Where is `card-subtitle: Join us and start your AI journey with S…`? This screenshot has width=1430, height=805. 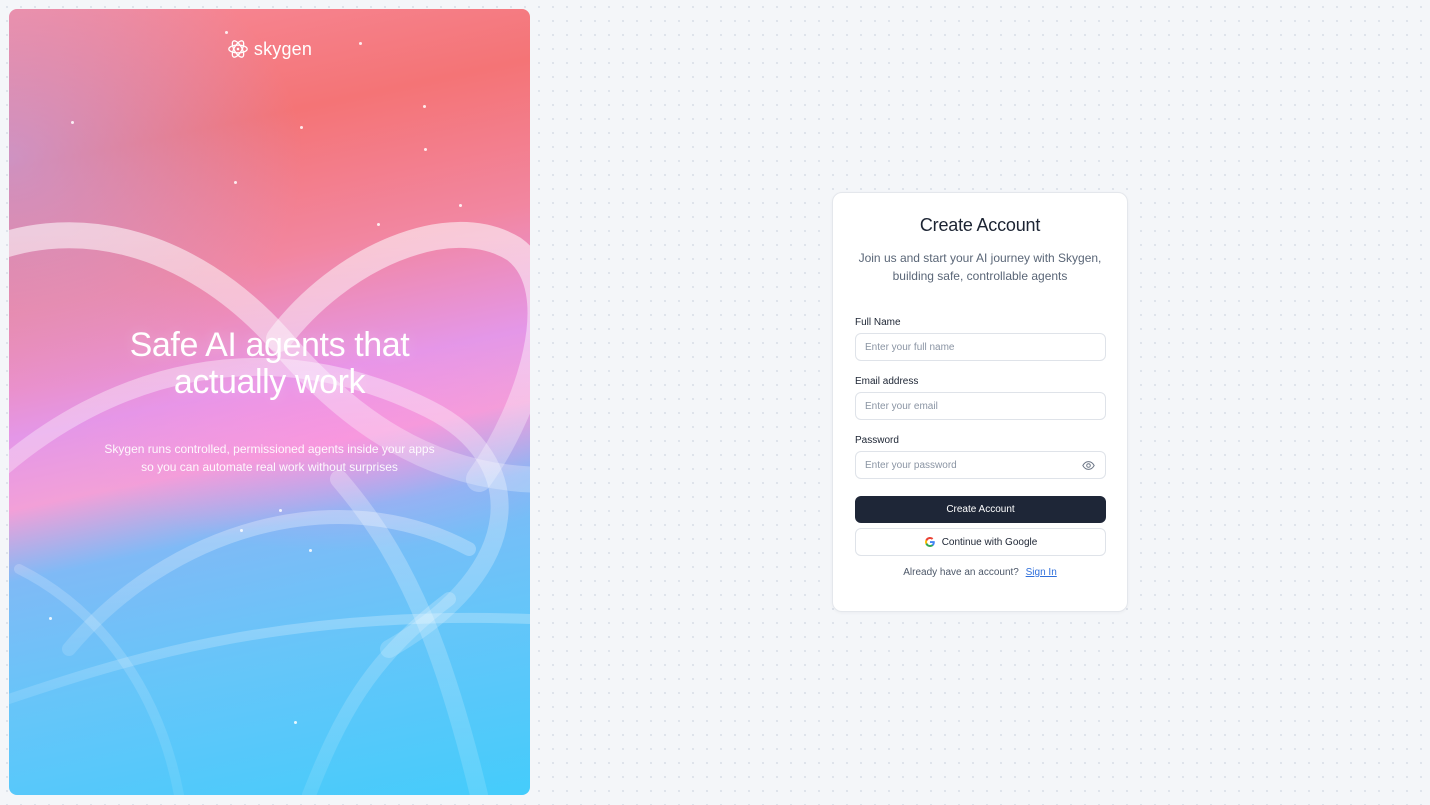
card-subtitle: Join us and start your AI journey with S… is located at coordinates (980, 267).